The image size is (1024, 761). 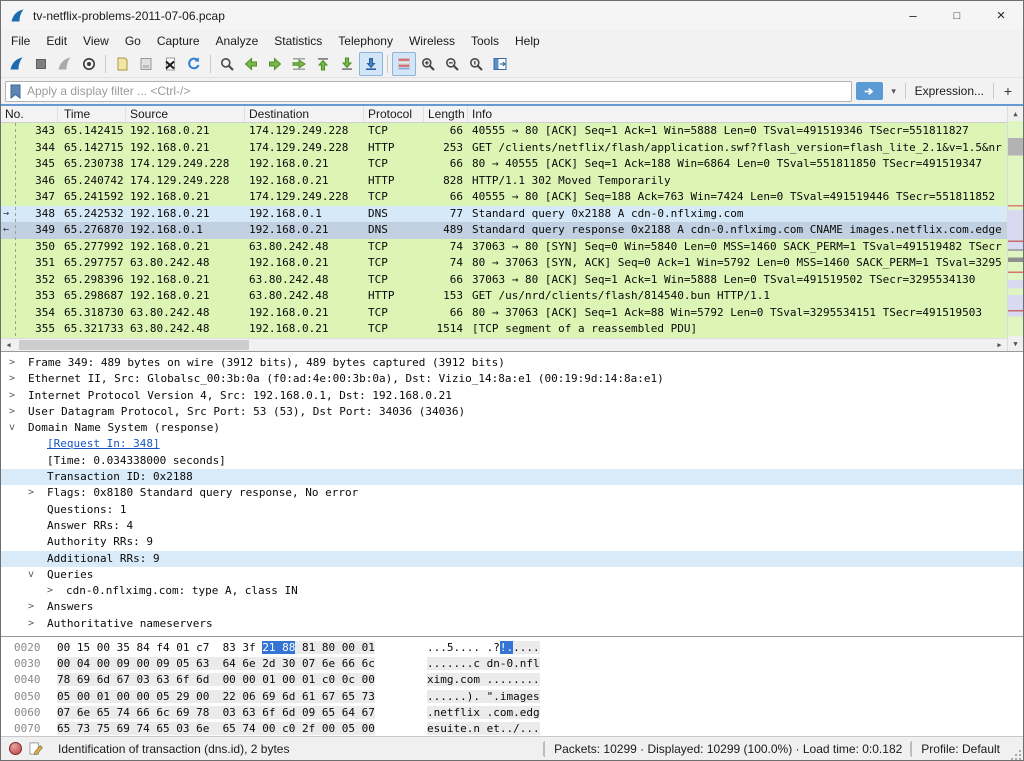 What do you see at coordinates (1008, 91) in the screenshot?
I see `add-filter-button: +` at bounding box center [1008, 91].